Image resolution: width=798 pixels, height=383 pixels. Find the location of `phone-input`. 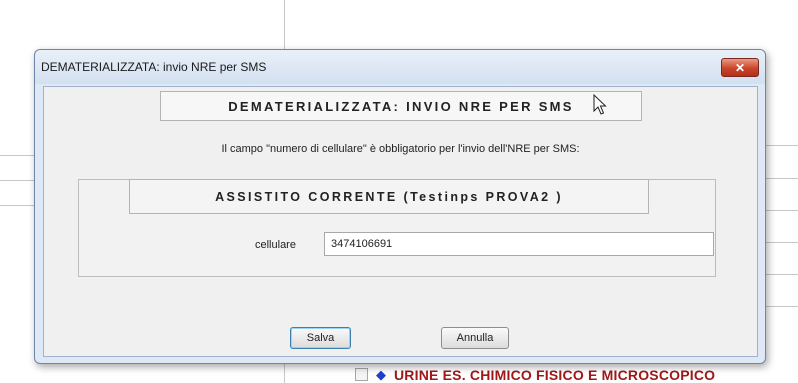

phone-input is located at coordinates (519, 244).